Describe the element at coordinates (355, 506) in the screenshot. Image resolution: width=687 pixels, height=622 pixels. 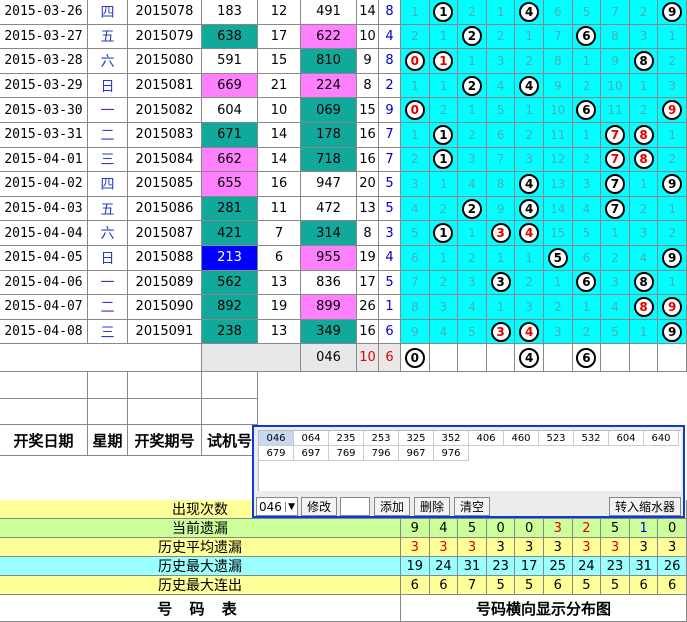
I see `value-input` at that location.